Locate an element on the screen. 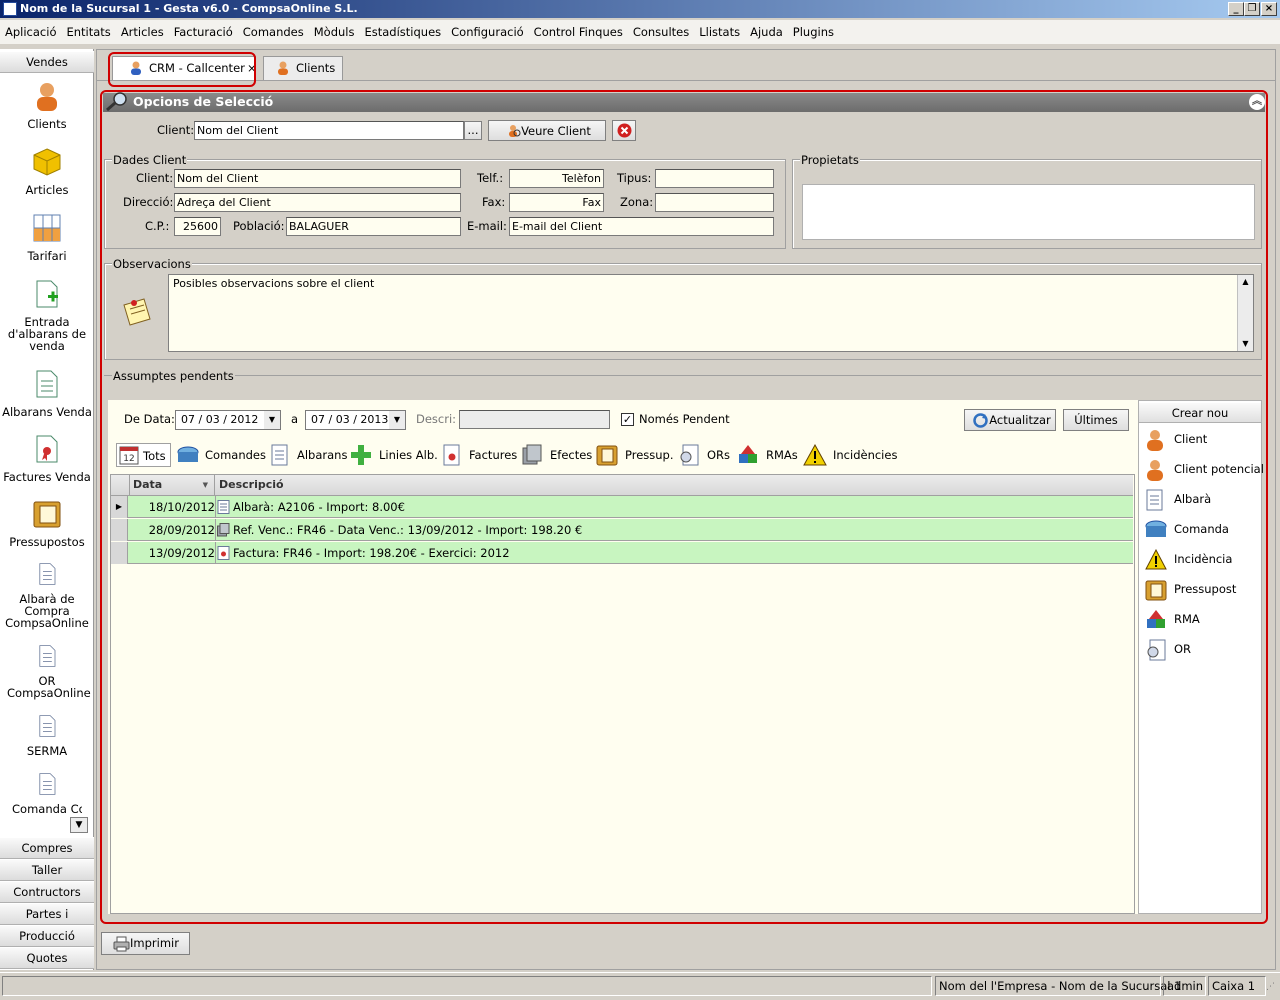 The height and width of the screenshot is (1000, 1280). column-header-descripcio: Descripció is located at coordinates (250, 485).